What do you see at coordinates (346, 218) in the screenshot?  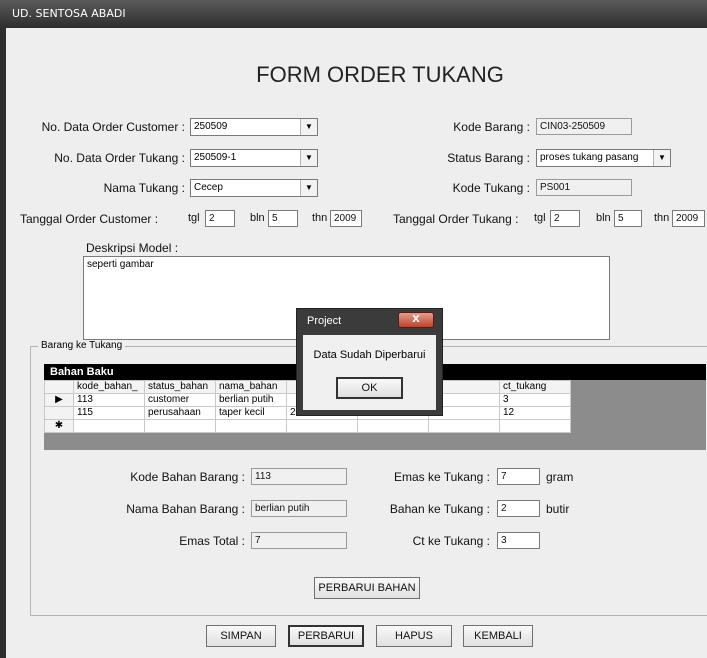 I see `thn-order-customer-input: 2009` at bounding box center [346, 218].